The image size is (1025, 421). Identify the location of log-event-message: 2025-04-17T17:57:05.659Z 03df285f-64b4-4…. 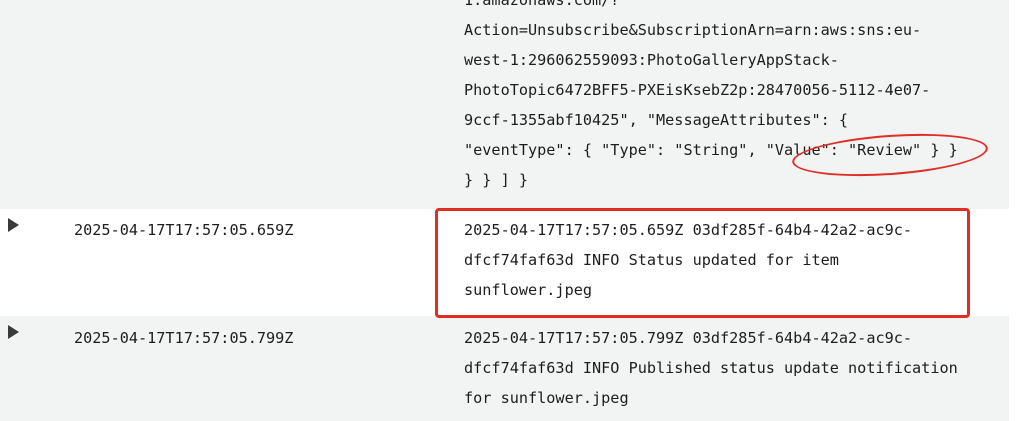
(736, 260).